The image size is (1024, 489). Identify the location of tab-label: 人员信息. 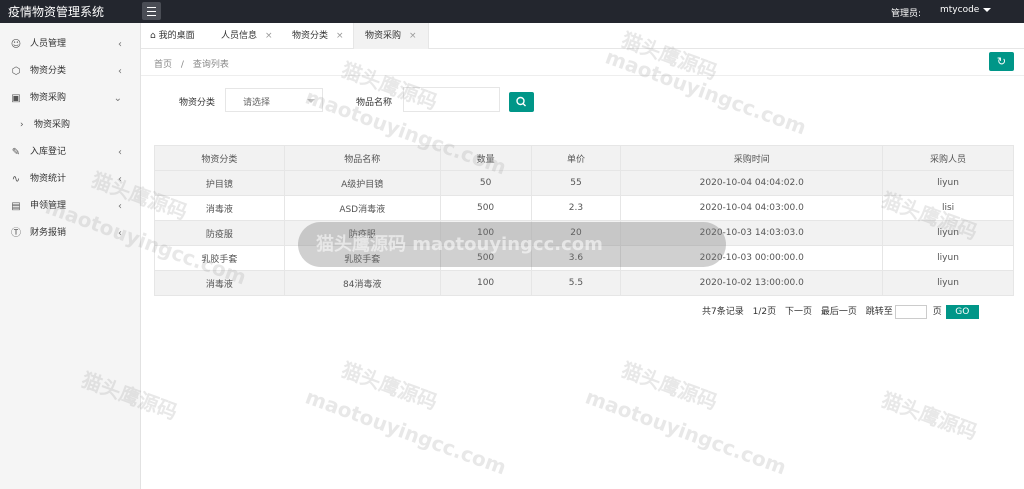
(239, 36).